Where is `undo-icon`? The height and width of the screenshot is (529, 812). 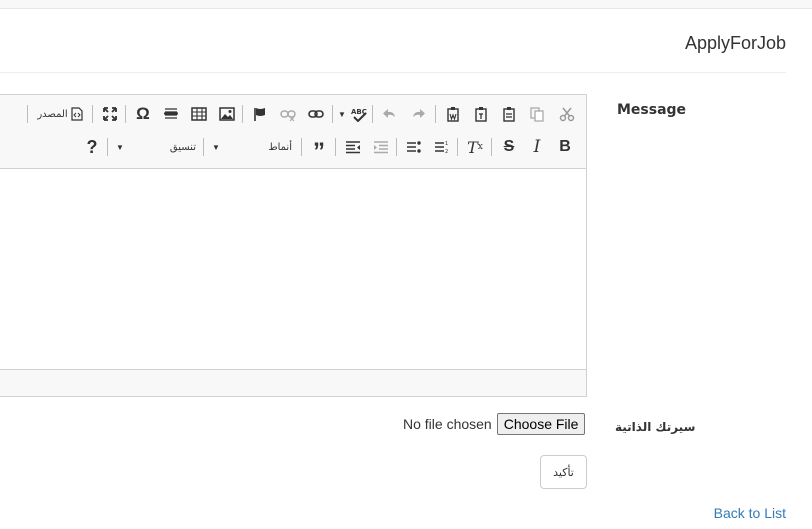 undo-icon is located at coordinates (390, 114).